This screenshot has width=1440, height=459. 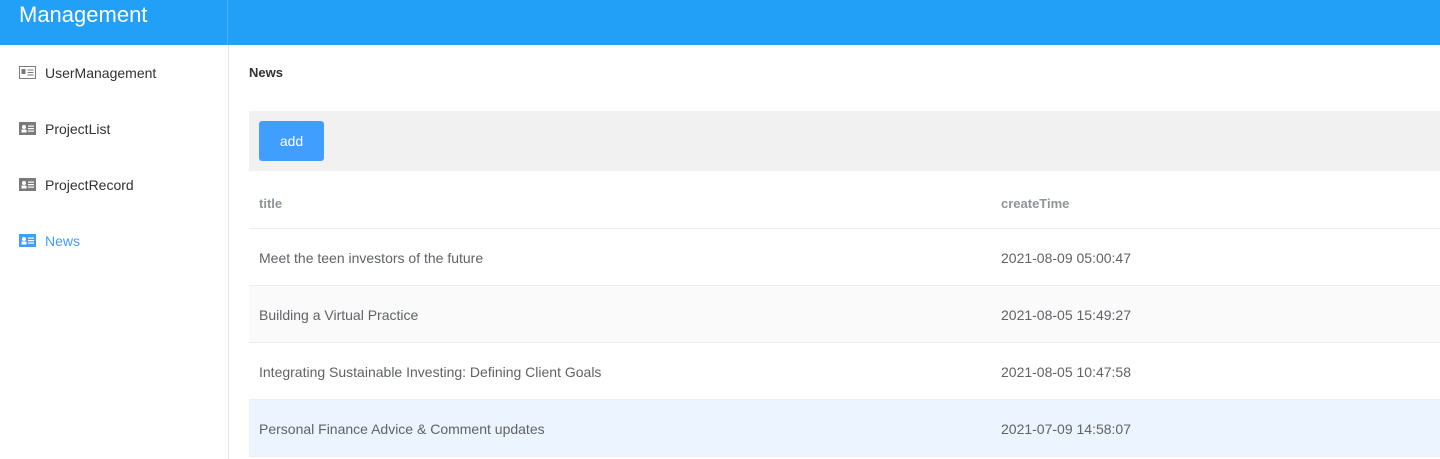 What do you see at coordinates (78, 129) in the screenshot?
I see `sidebar-item-label: ProjectList` at bounding box center [78, 129].